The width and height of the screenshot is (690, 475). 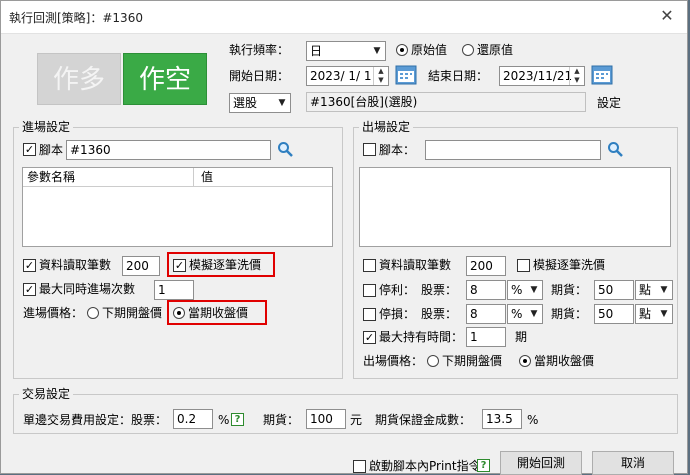 What do you see at coordinates (614, 314) in the screenshot?
I see `sl-futures-input: 50` at bounding box center [614, 314].